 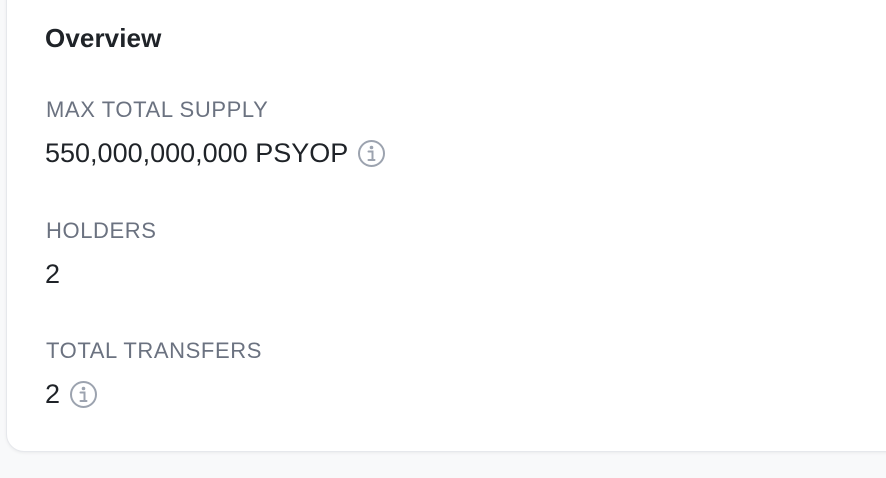 I want to click on total-transfers-value-row: 2, so click(x=71, y=394).